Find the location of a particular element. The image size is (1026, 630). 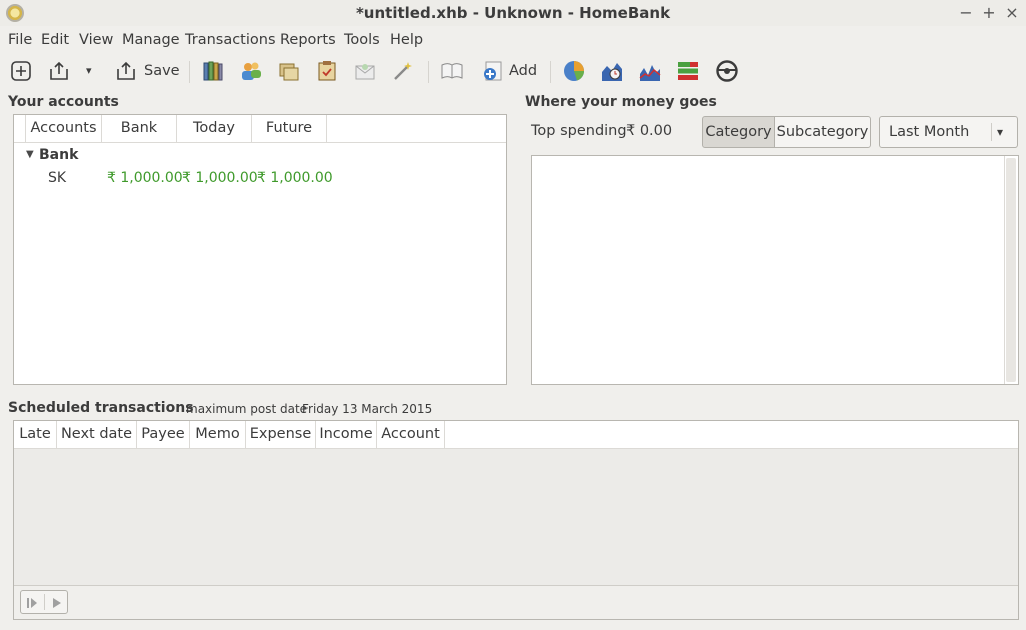

accounts-section-title: Your accounts is located at coordinates (63, 102).